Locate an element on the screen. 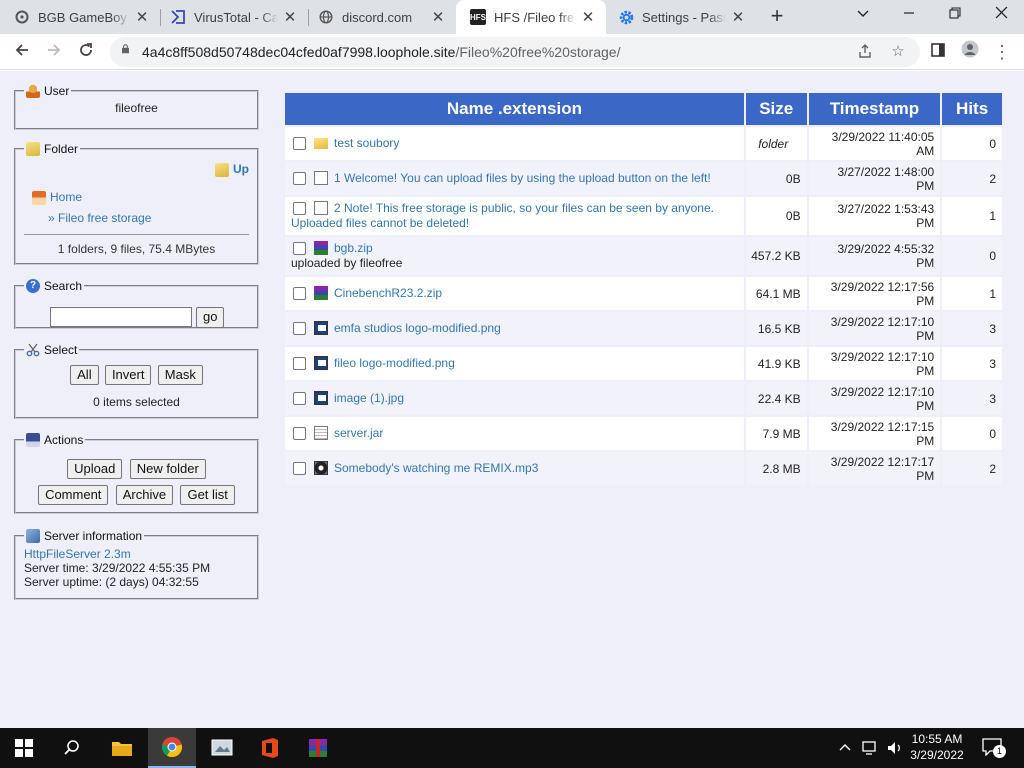 The width and height of the screenshot is (1024, 768). file-icon is located at coordinates (321, 208).